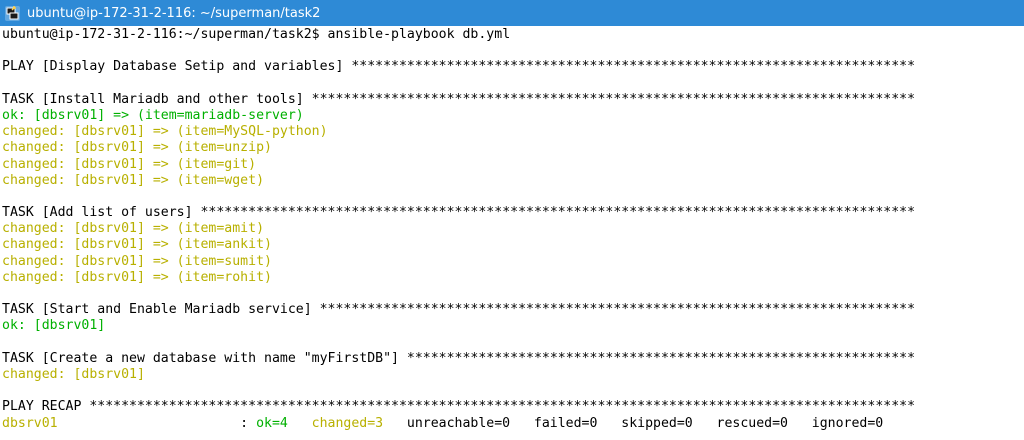 The width and height of the screenshot is (1024, 440). I want to click on terminal-line: changed: [dbsrv01] => (item=wget), so click(133, 180).